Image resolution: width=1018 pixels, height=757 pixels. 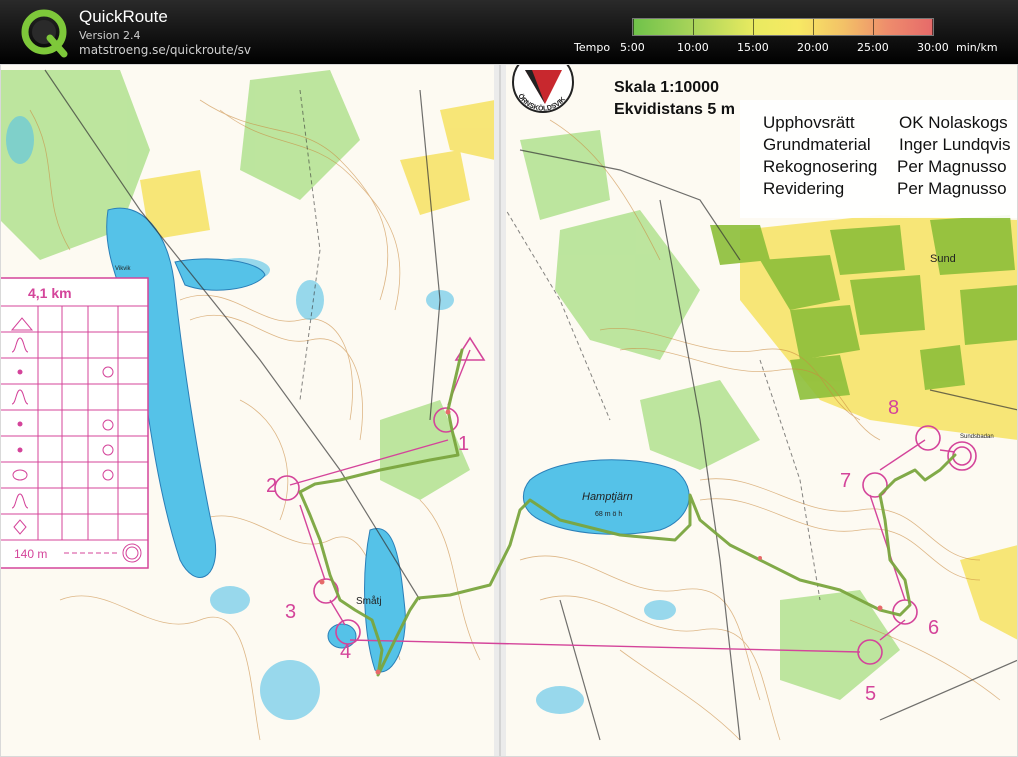 I want to click on pace-tick-label: 20:00, so click(x=813, y=47).